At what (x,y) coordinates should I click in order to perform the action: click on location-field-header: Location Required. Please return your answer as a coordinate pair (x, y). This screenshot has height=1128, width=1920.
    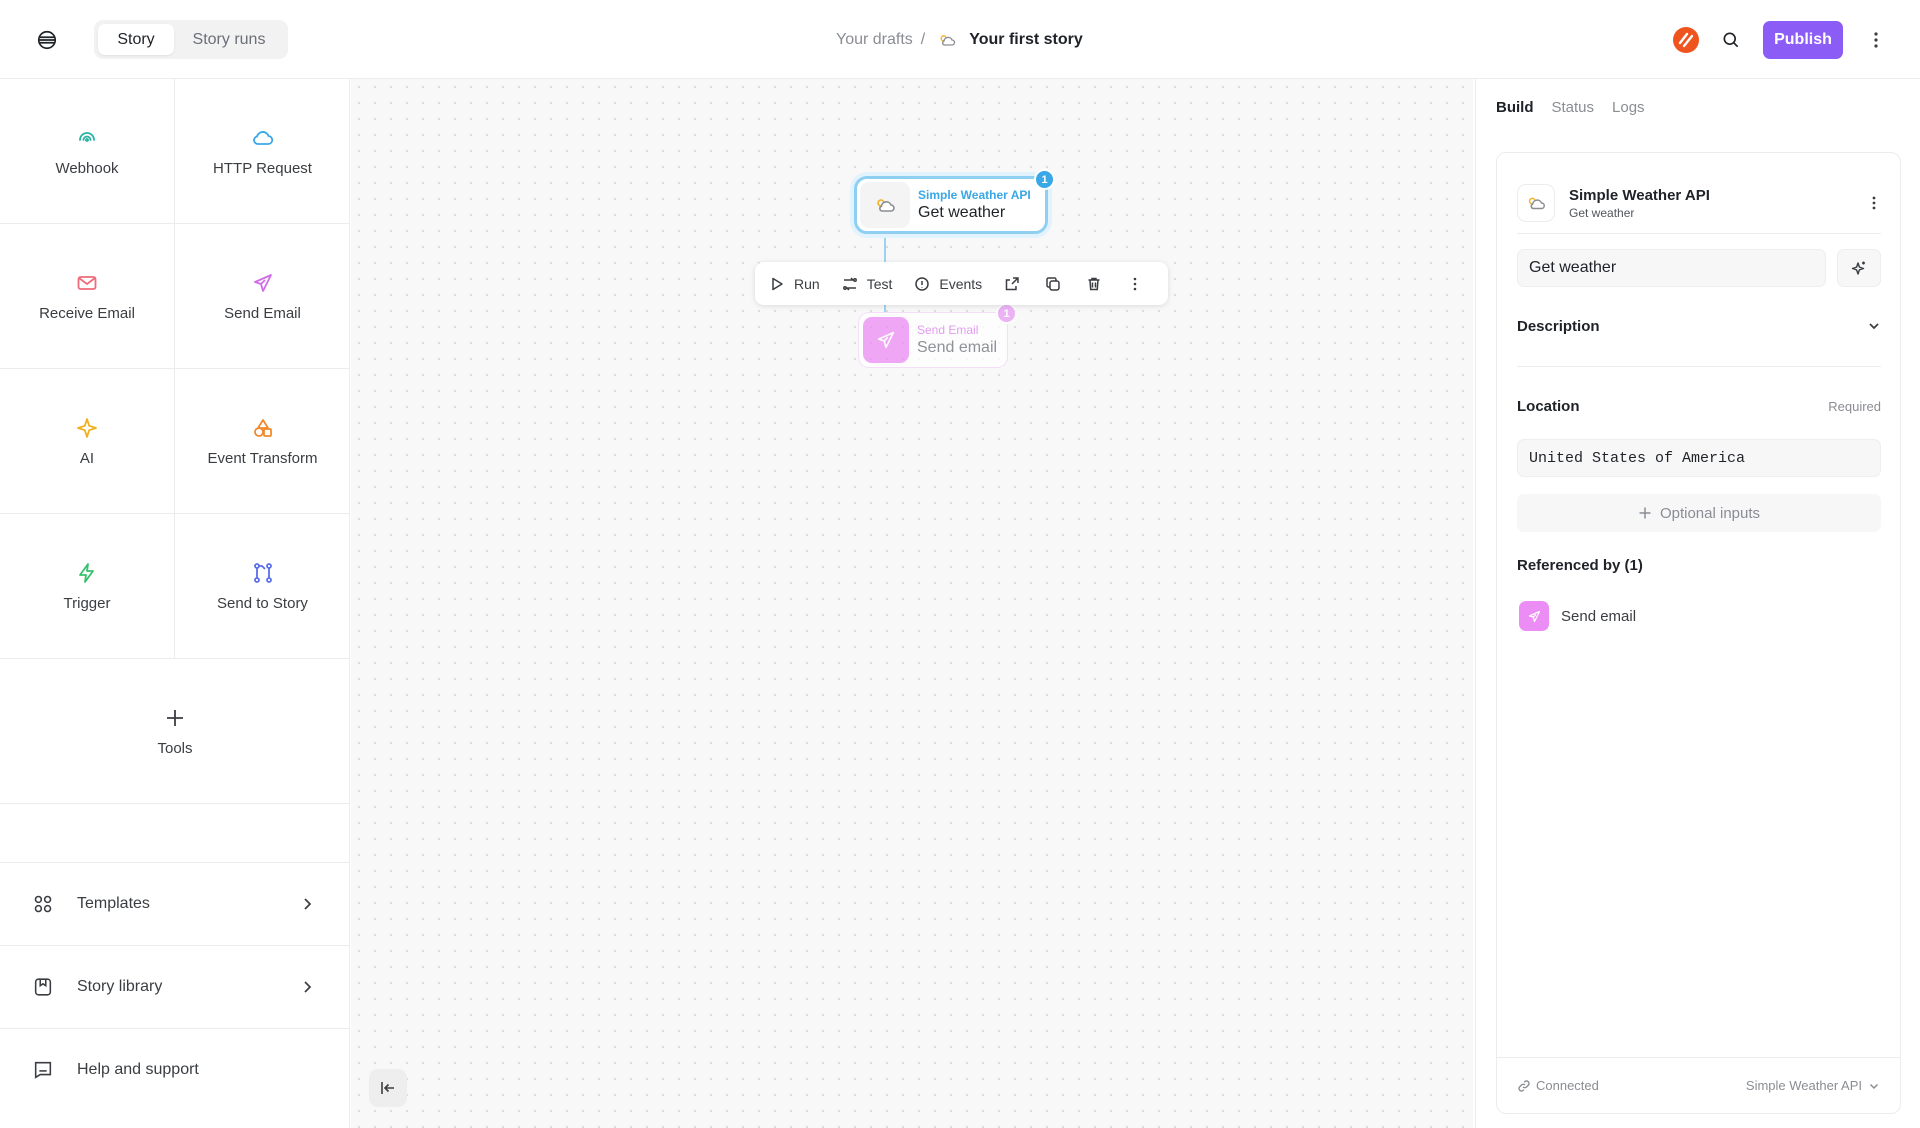
    Looking at the image, I should click on (1699, 406).